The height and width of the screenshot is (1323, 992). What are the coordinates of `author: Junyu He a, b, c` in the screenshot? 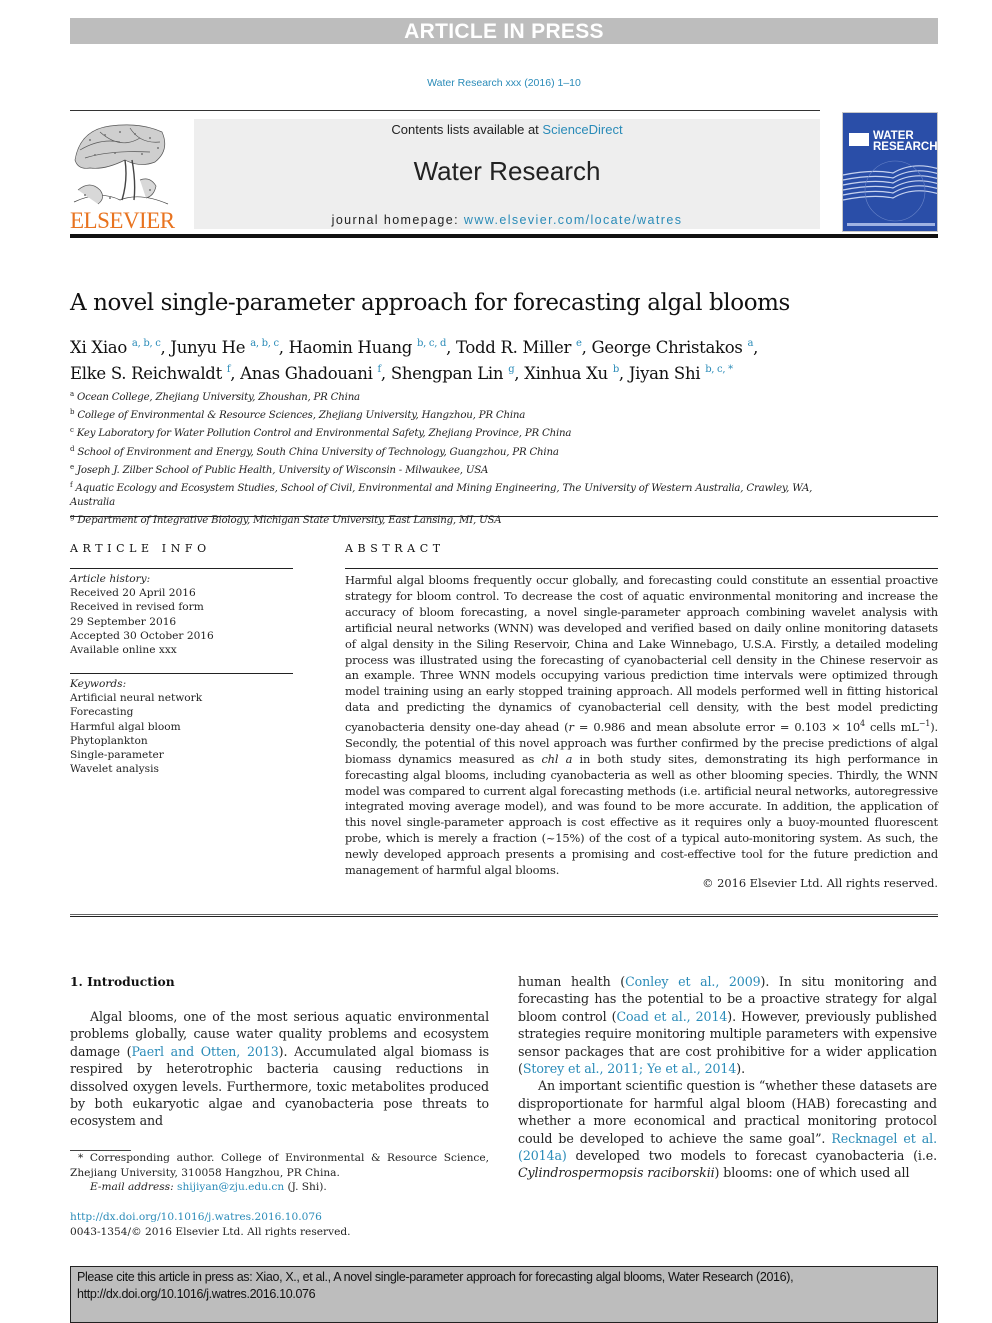 It's located at (224, 347).